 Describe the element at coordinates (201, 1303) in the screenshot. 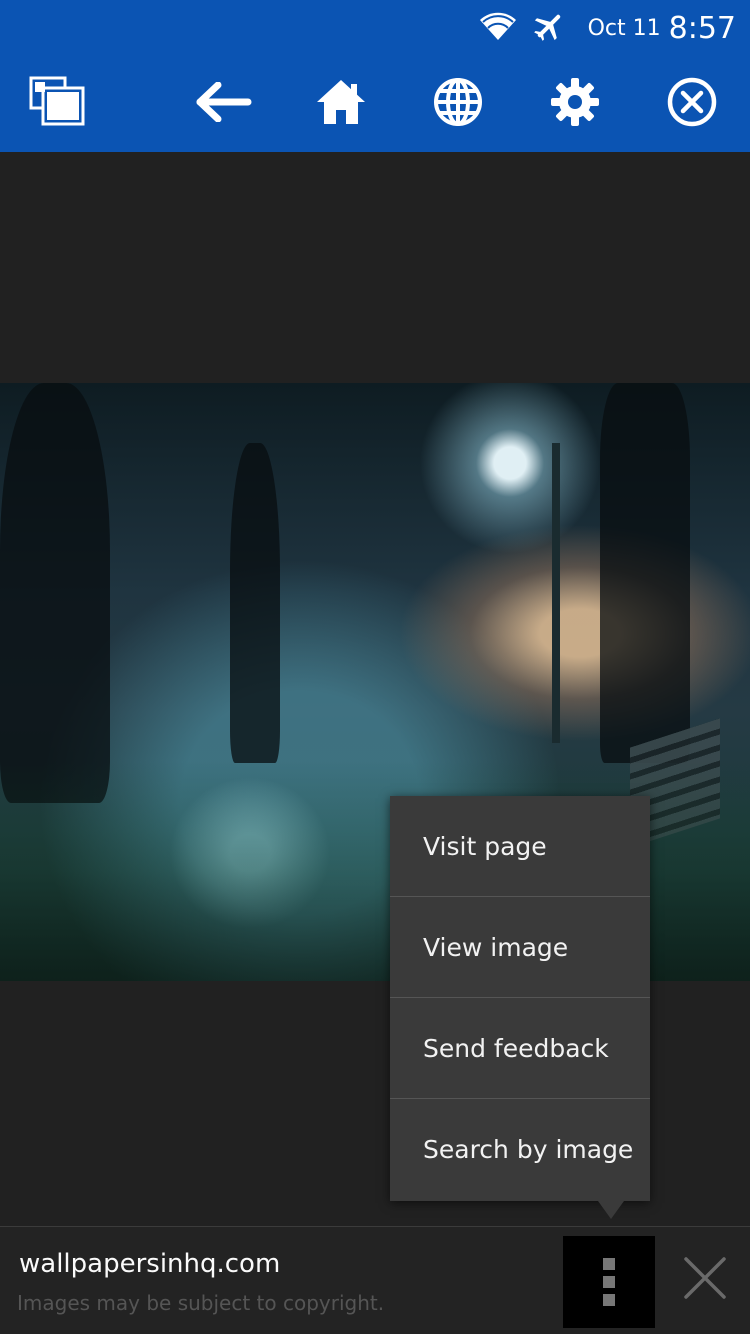

I see `copyright-notice: Images may be subject to copyright.` at that location.